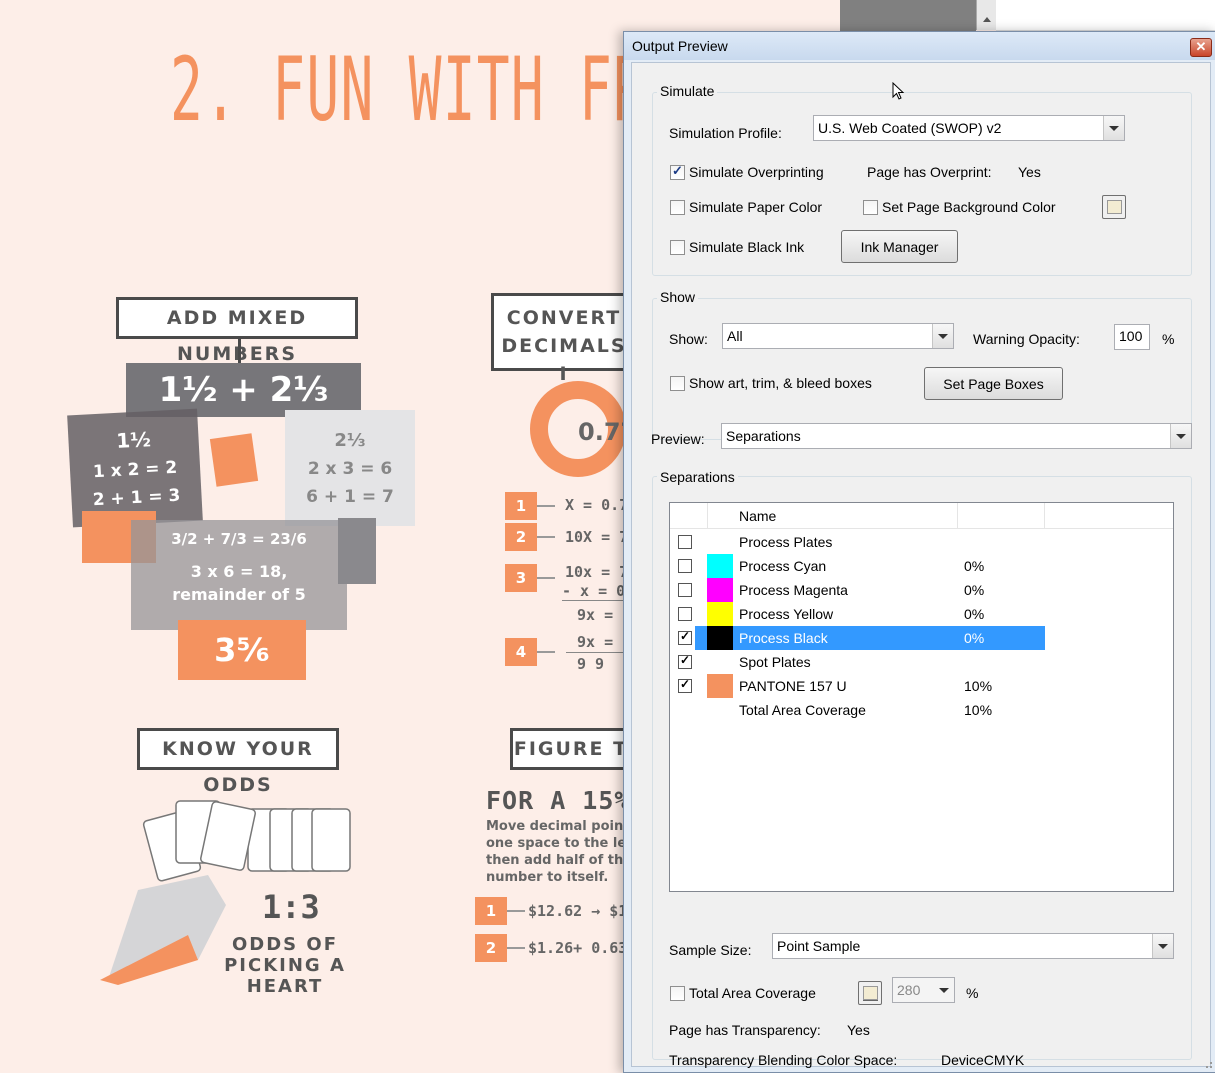 The height and width of the screenshot is (1073, 1215). What do you see at coordinates (1132, 337) in the screenshot?
I see `warning-opacity-input: 100` at bounding box center [1132, 337].